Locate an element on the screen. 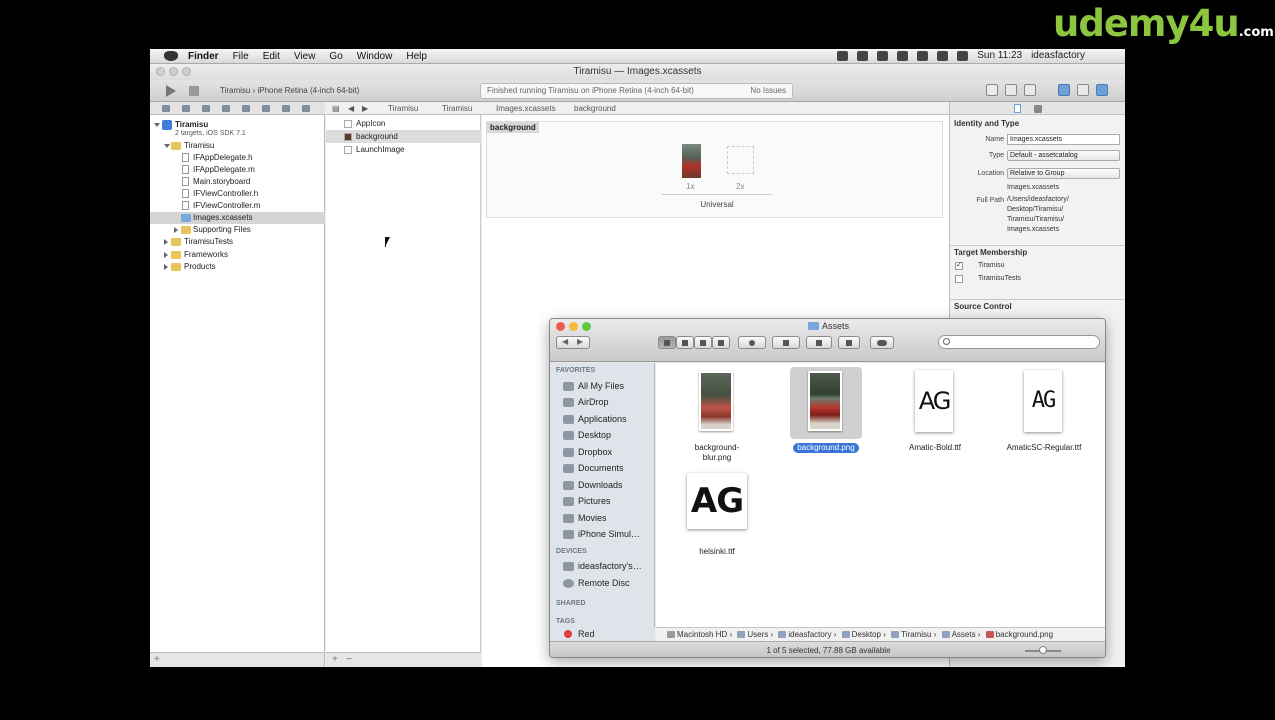  sidebar-item-desktop: Desktop is located at coordinates (602, 435).